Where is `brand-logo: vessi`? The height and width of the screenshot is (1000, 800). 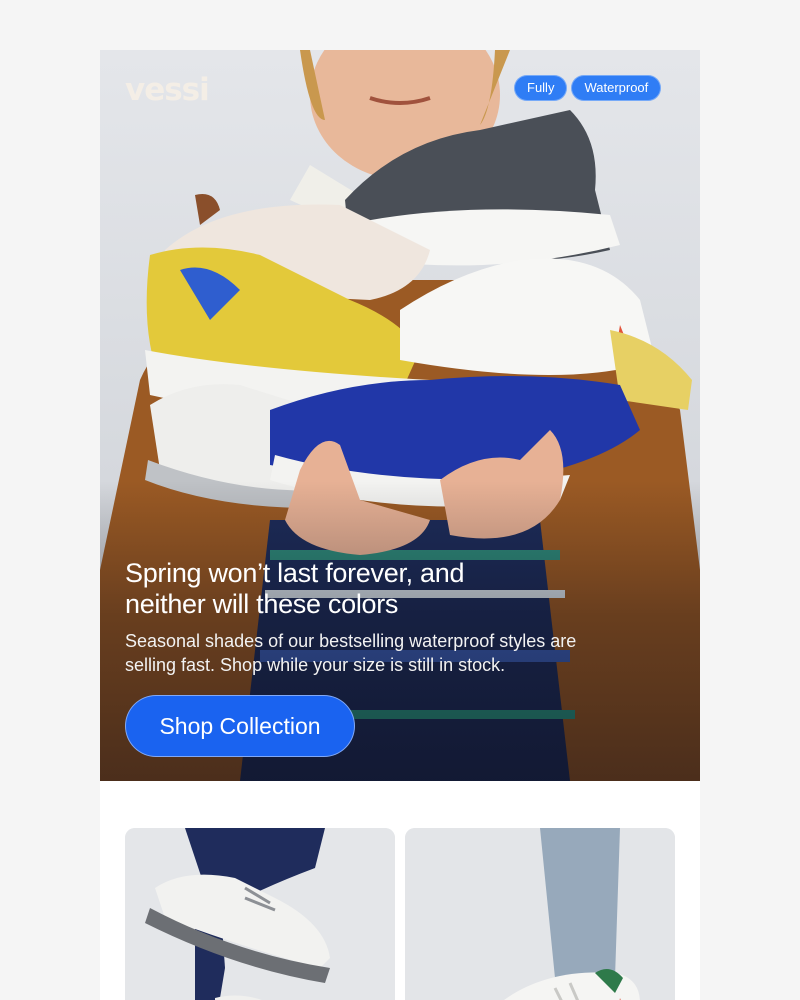 brand-logo: vessi is located at coordinates (167, 90).